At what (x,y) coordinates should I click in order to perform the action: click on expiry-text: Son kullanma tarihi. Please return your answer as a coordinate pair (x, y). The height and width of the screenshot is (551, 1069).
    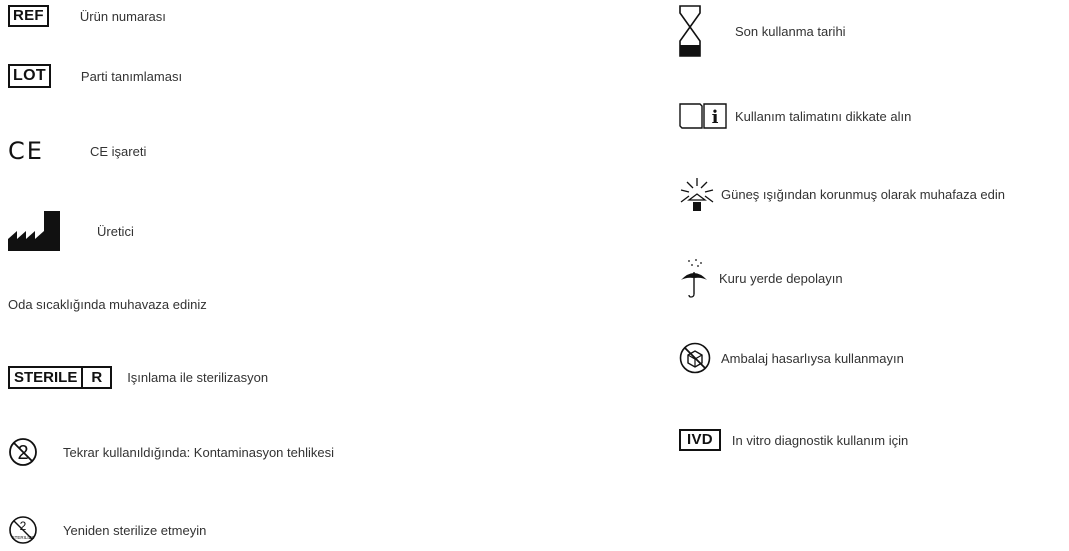
    Looking at the image, I should click on (790, 31).